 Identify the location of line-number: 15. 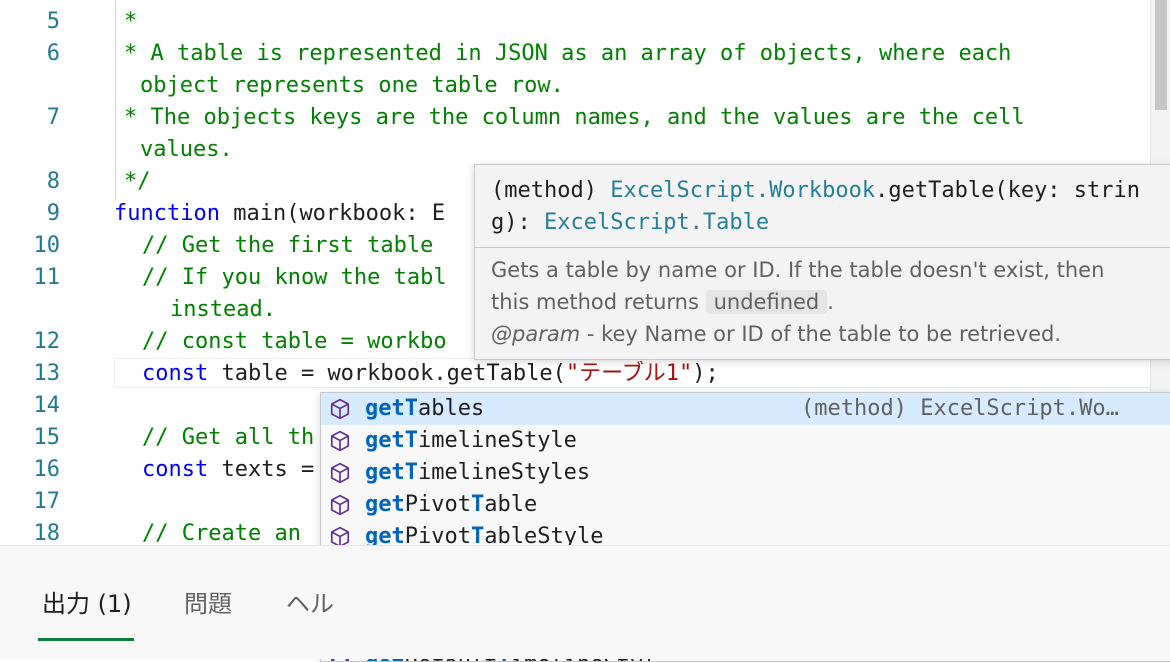
(47, 437).